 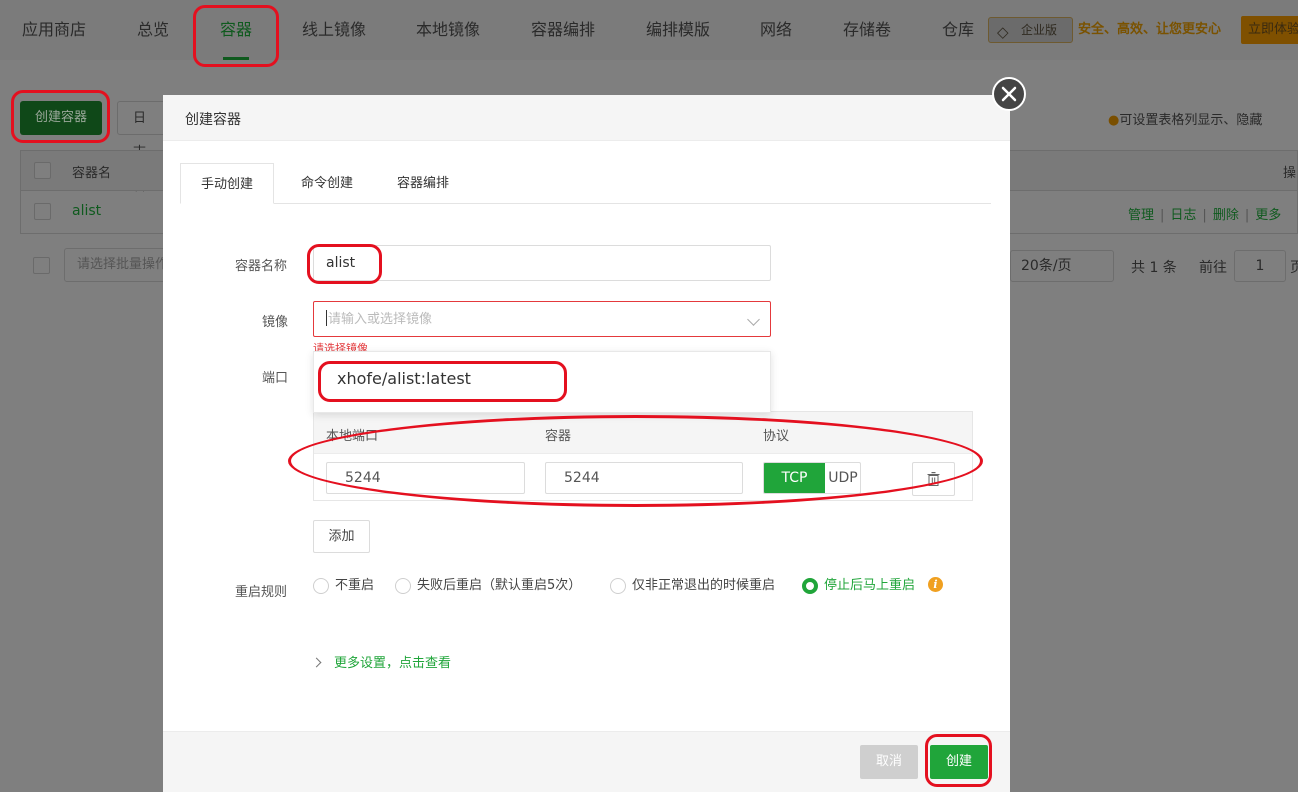 I want to click on protocol-udp-button: UDP, so click(x=842, y=478).